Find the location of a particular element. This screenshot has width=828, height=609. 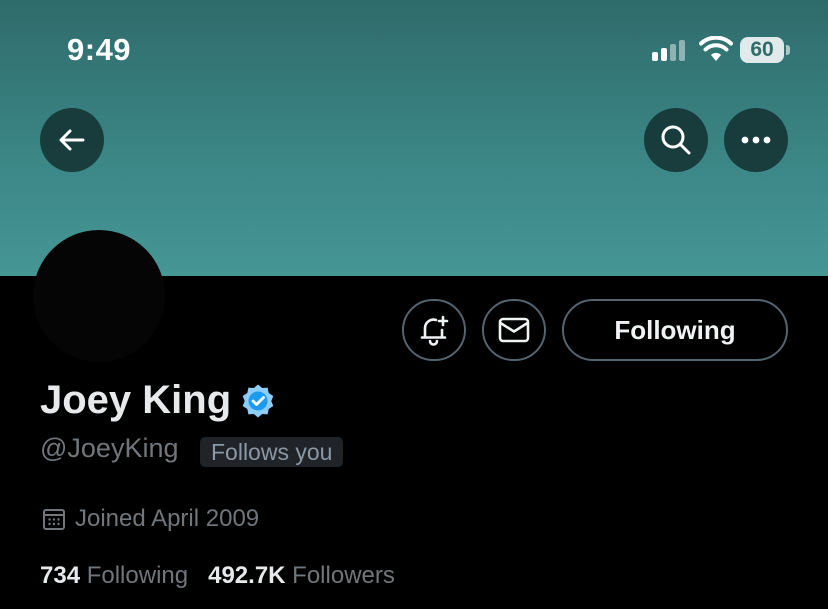

message-button is located at coordinates (514, 330).